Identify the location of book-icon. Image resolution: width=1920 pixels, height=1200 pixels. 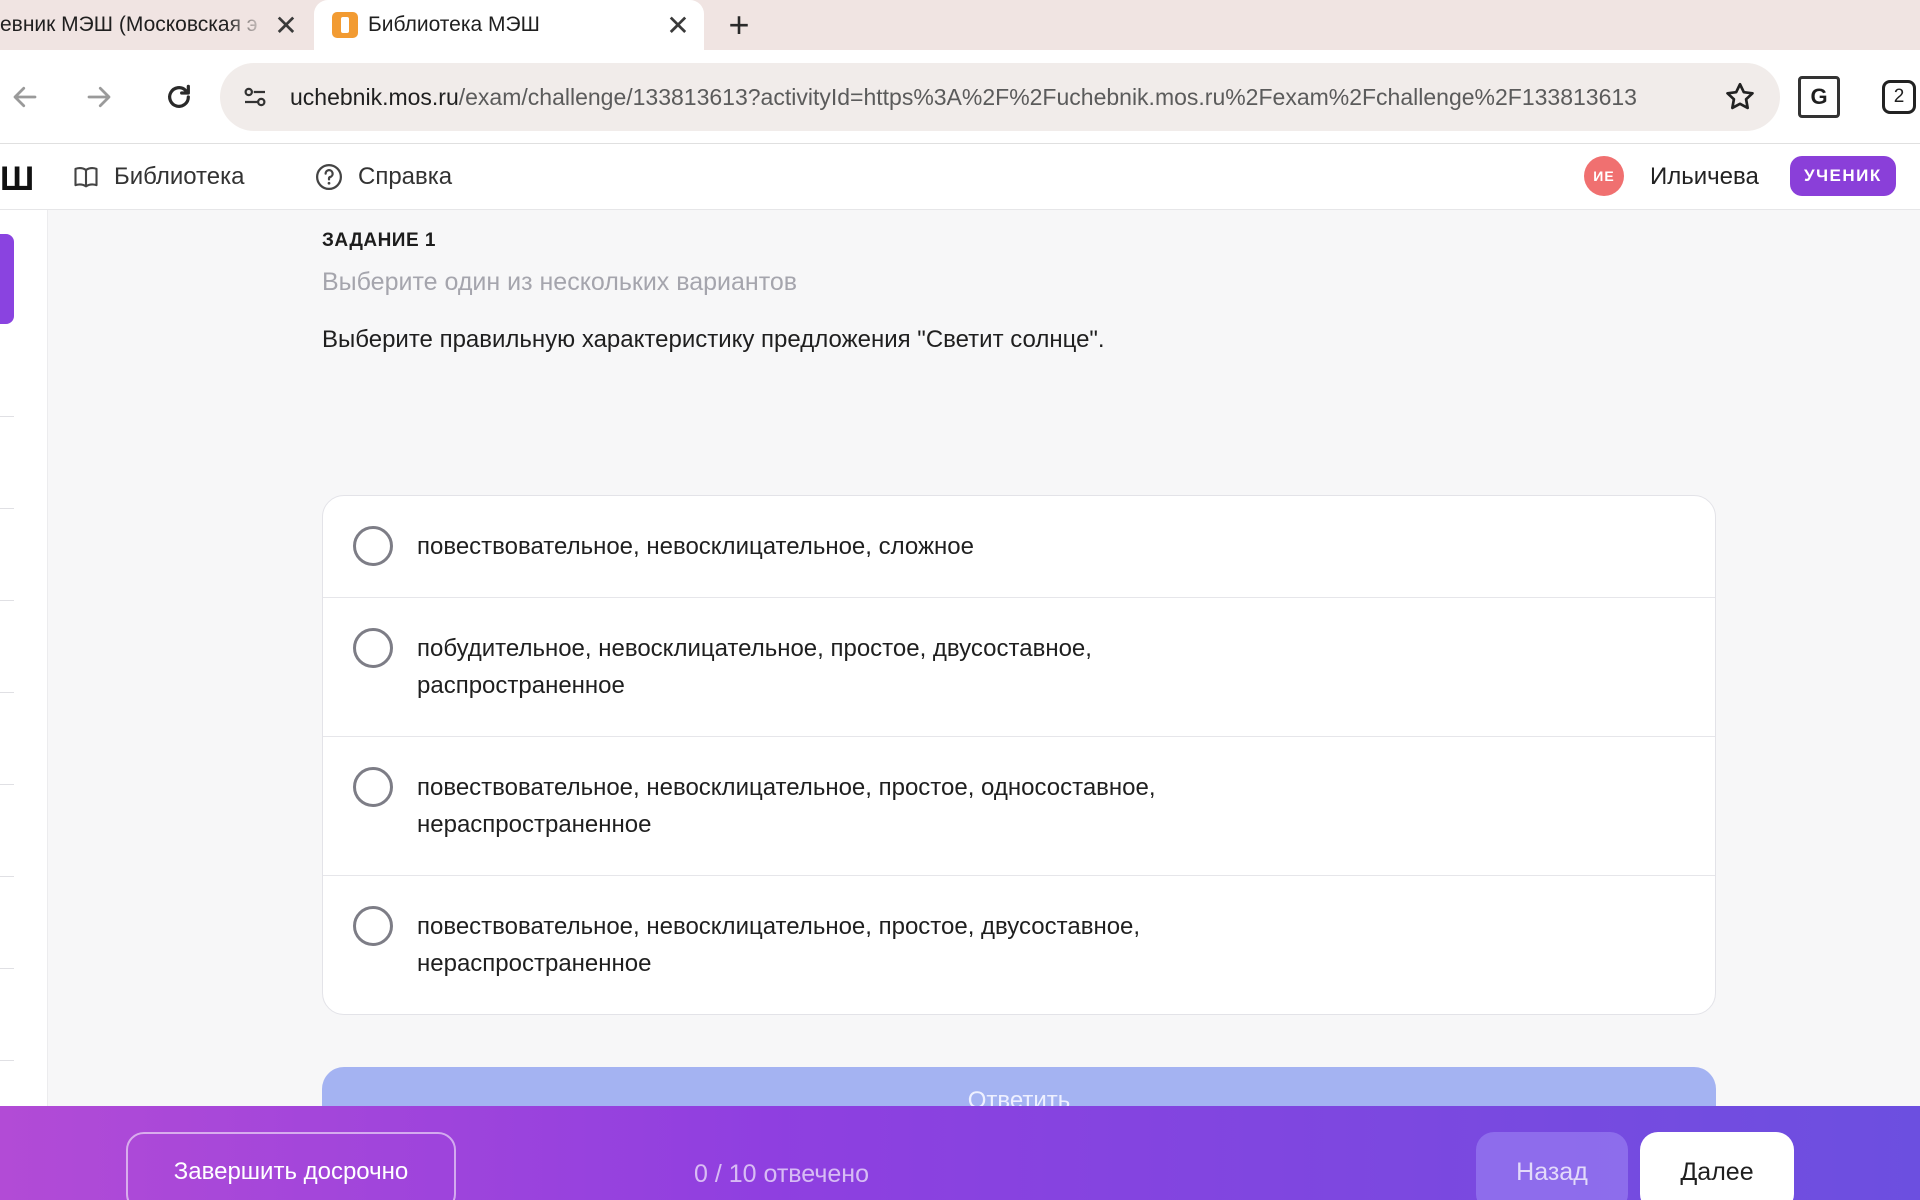
(86, 177).